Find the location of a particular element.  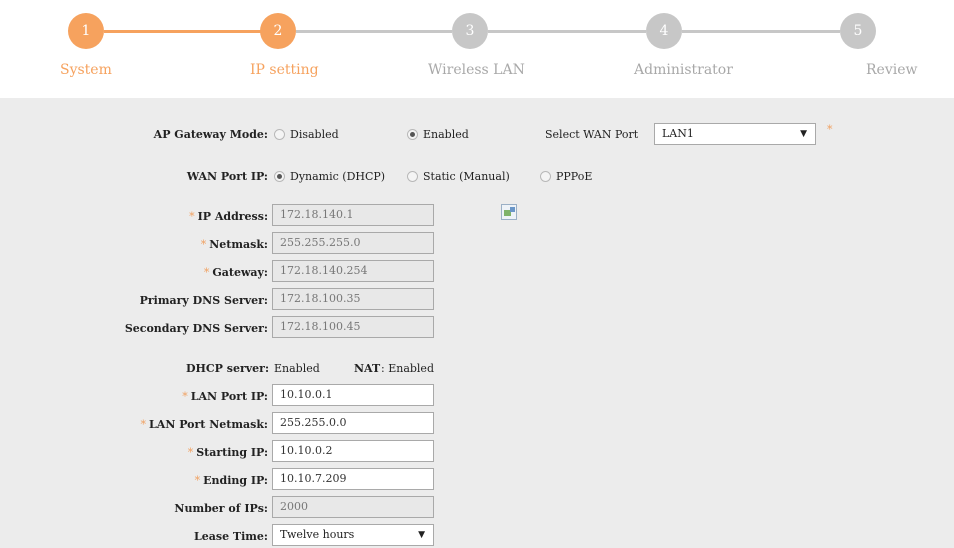

lan-port-ip-input: 10.10.0.1 is located at coordinates (353, 395).